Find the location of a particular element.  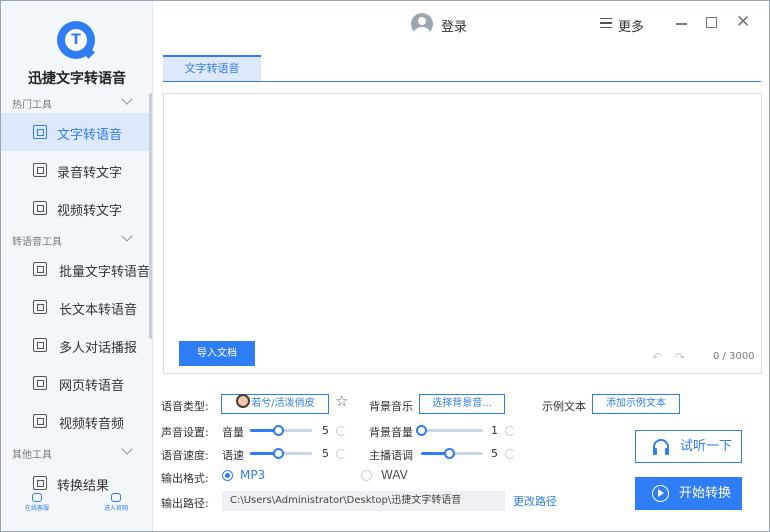

preview-listen-button: 试听一下 is located at coordinates (688, 446).